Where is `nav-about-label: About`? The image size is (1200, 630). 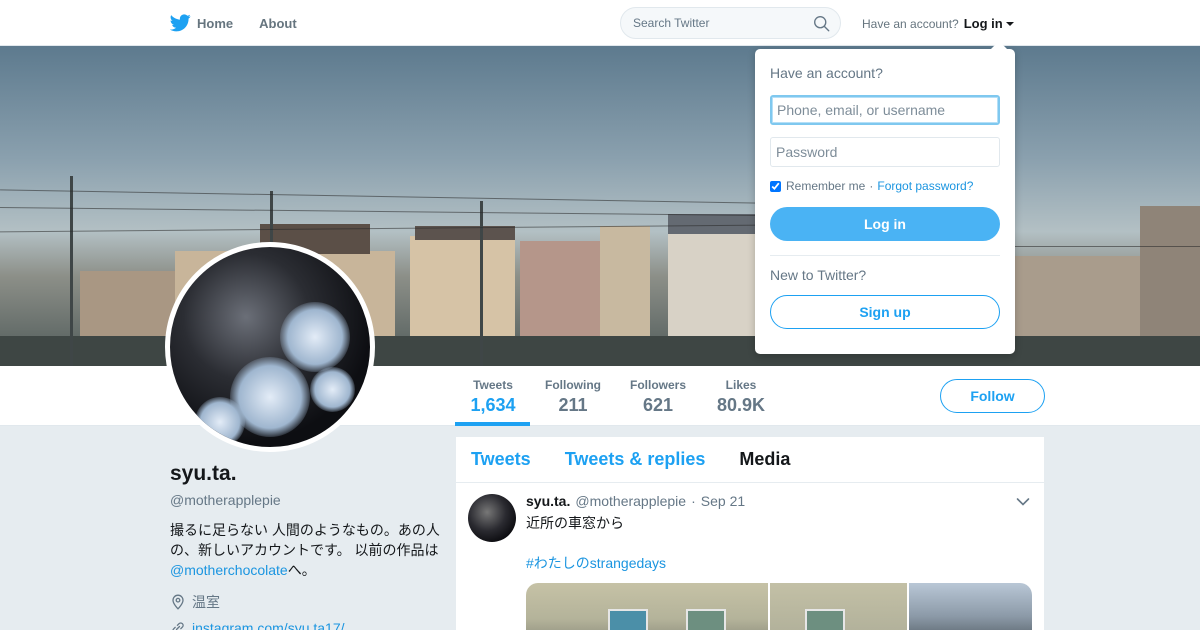 nav-about-label: About is located at coordinates (278, 23).